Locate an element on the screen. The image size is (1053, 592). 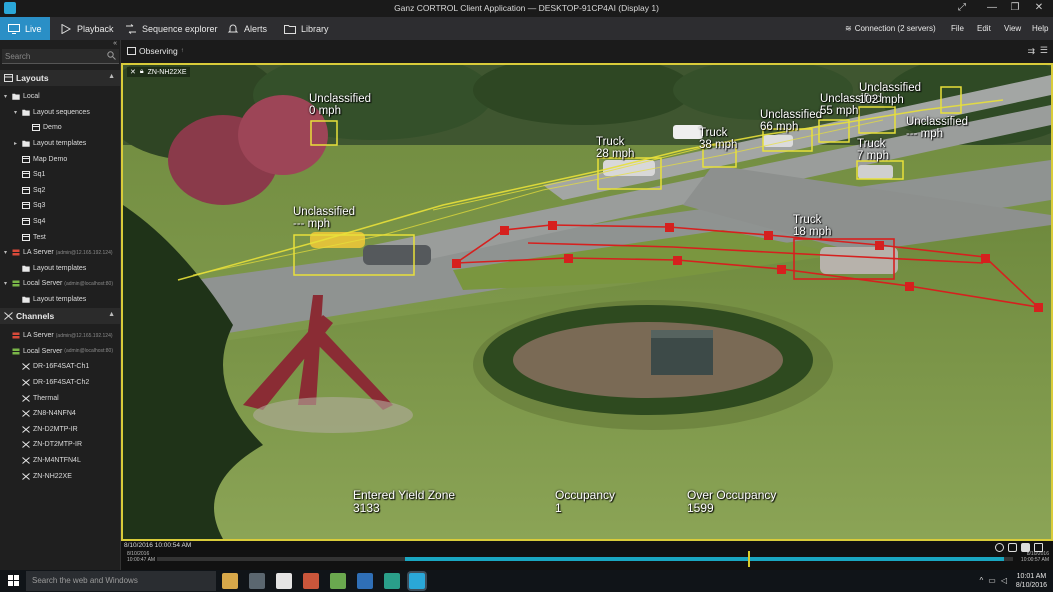
tree-item: ZN8-N4NFN4 is located at coordinates (60, 414).